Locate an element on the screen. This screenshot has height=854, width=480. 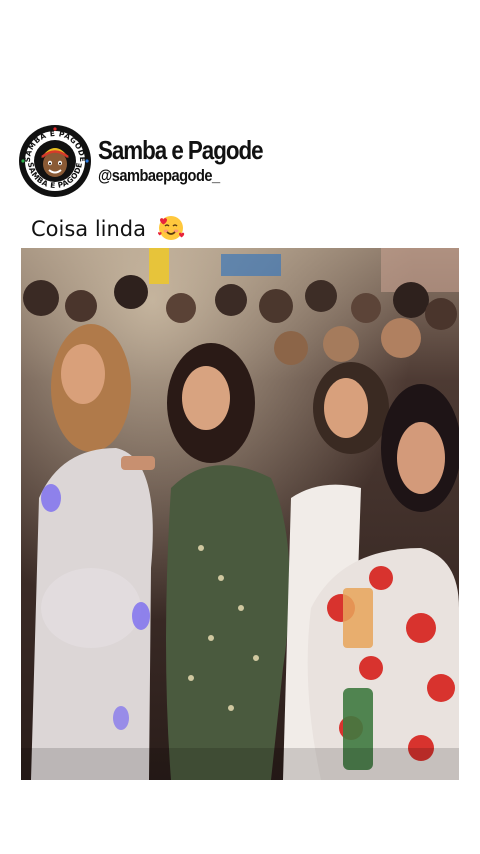
account-avatar: SAMBA E PAGODE SAMBA E PAGODE is located at coordinates (55, 161).